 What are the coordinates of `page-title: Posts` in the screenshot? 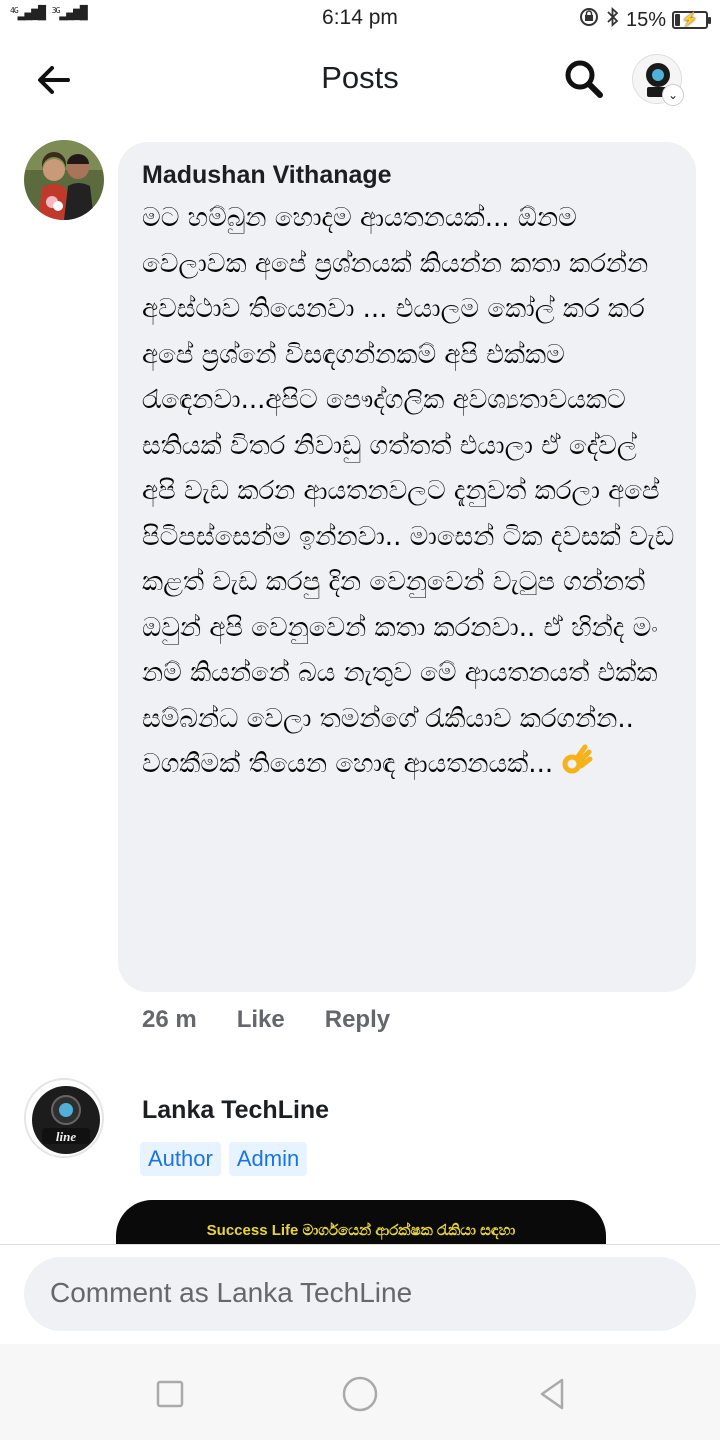 It's located at (360, 77).